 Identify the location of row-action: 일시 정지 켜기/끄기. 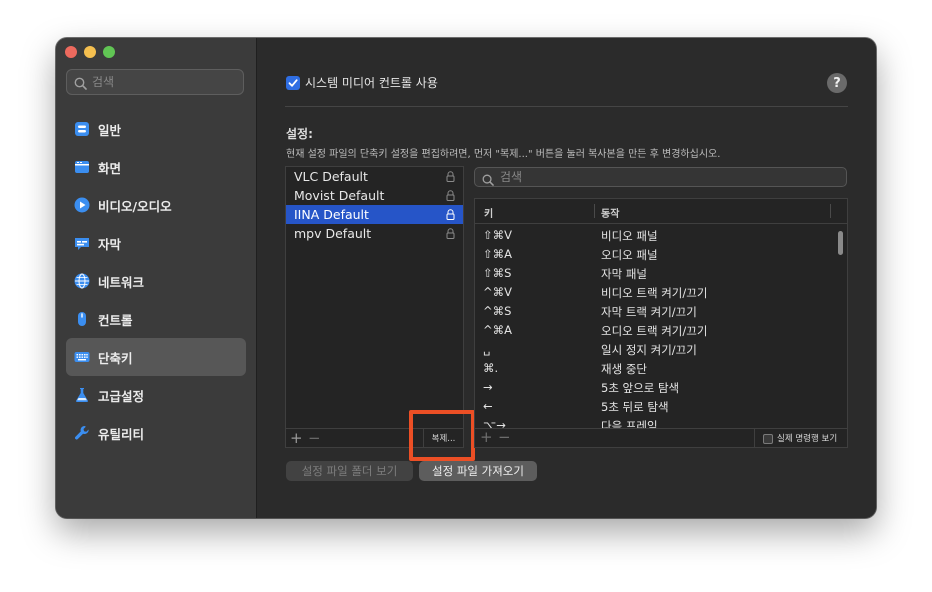
(649, 350).